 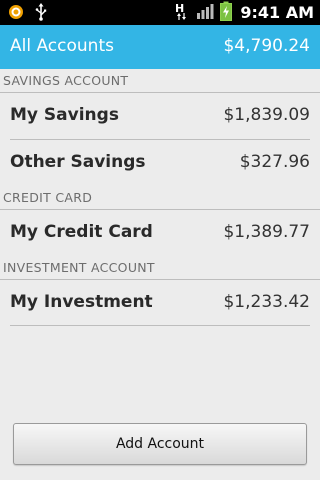 I want to click on status-bar: H 9:41 AM, so click(x=160, y=12).